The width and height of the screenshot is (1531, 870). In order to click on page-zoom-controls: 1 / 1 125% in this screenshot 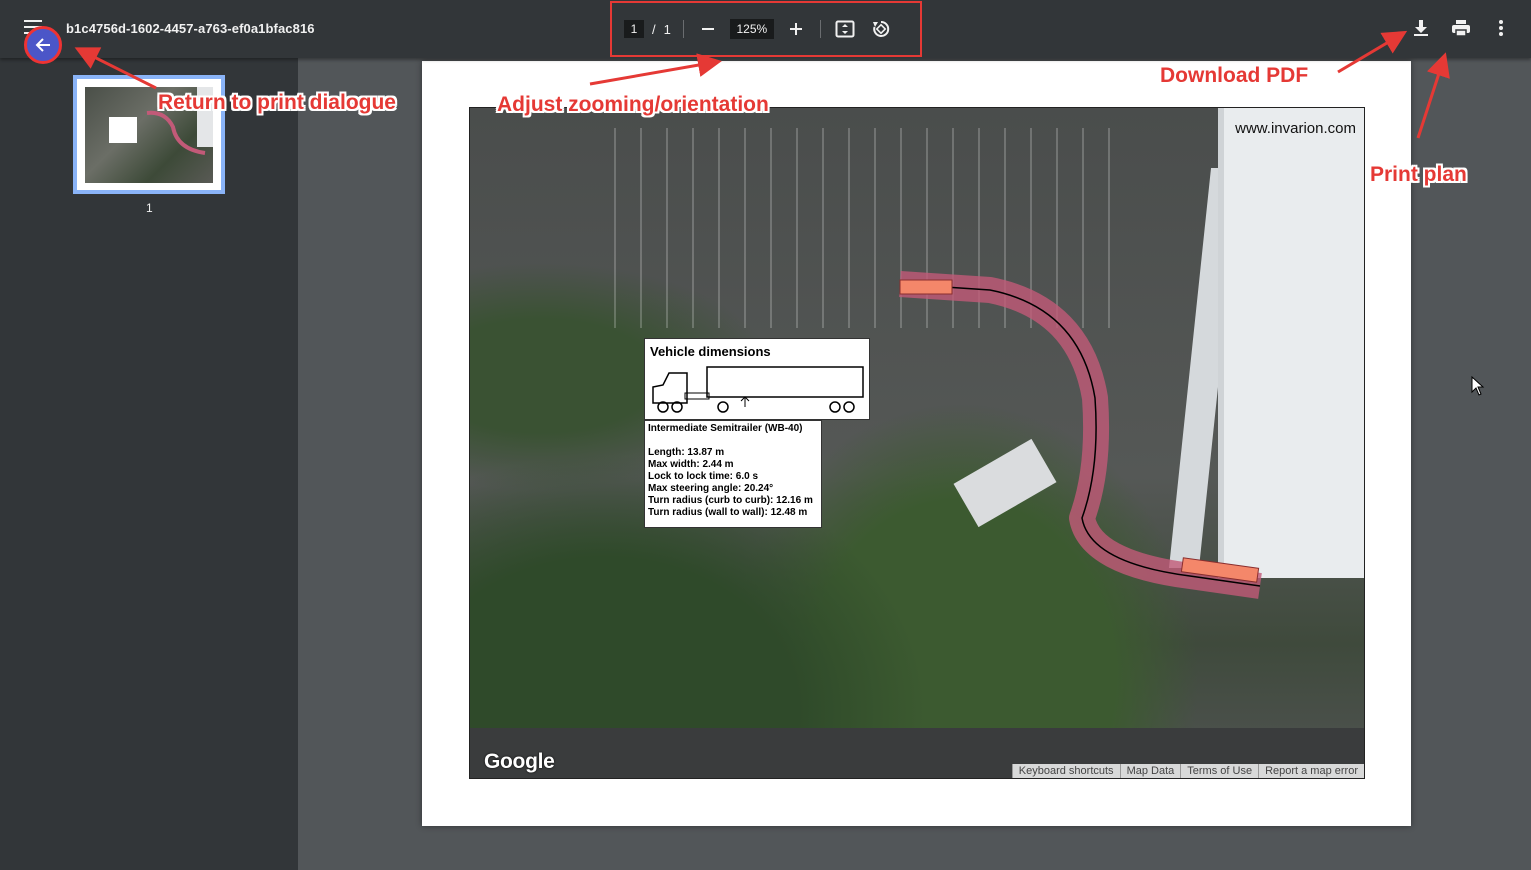, I will do `click(766, 29)`.